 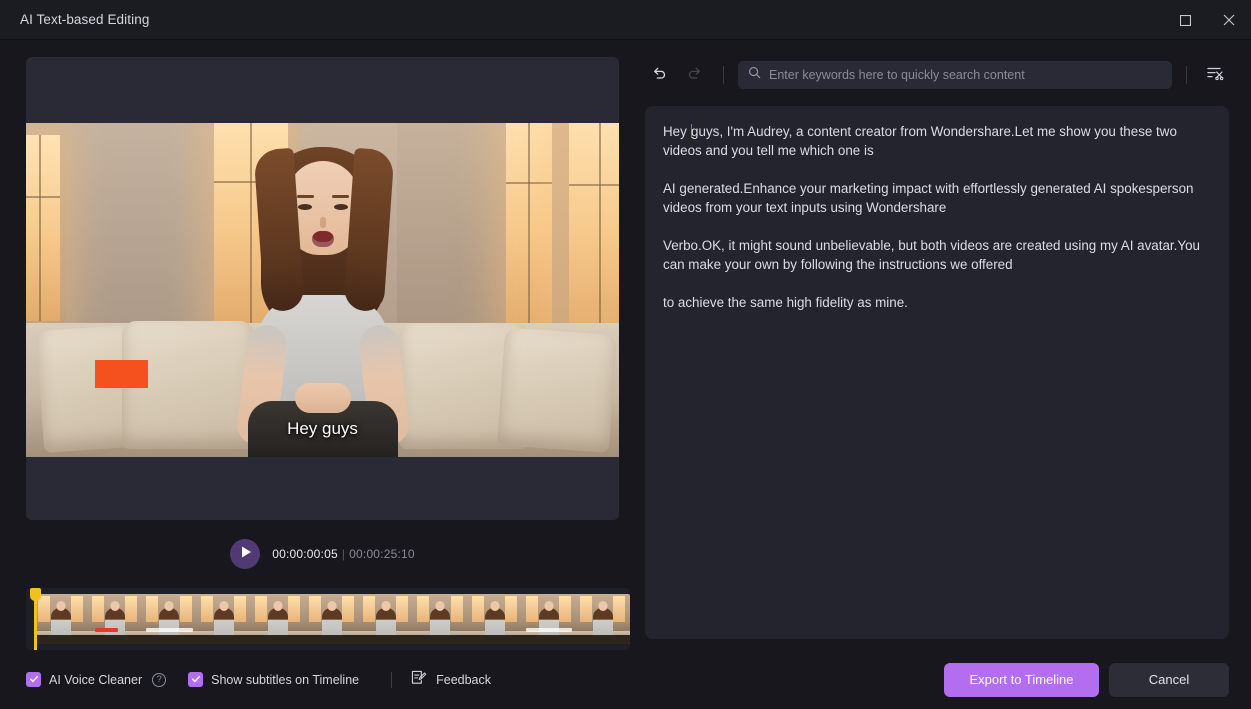 I want to click on play-icon, so click(x=245, y=554).